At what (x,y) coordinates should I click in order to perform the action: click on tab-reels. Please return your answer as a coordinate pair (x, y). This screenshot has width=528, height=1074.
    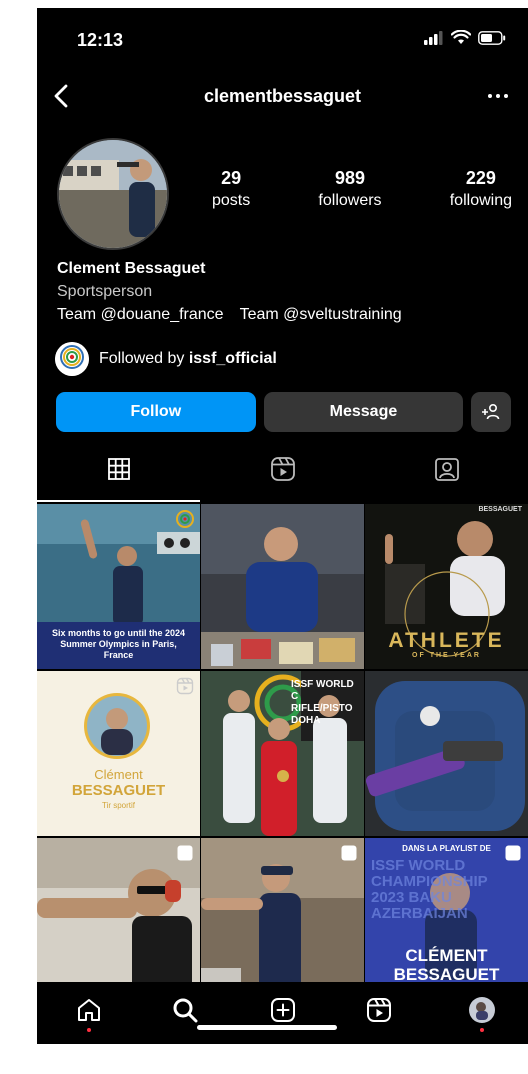
    Looking at the image, I should click on (282, 469).